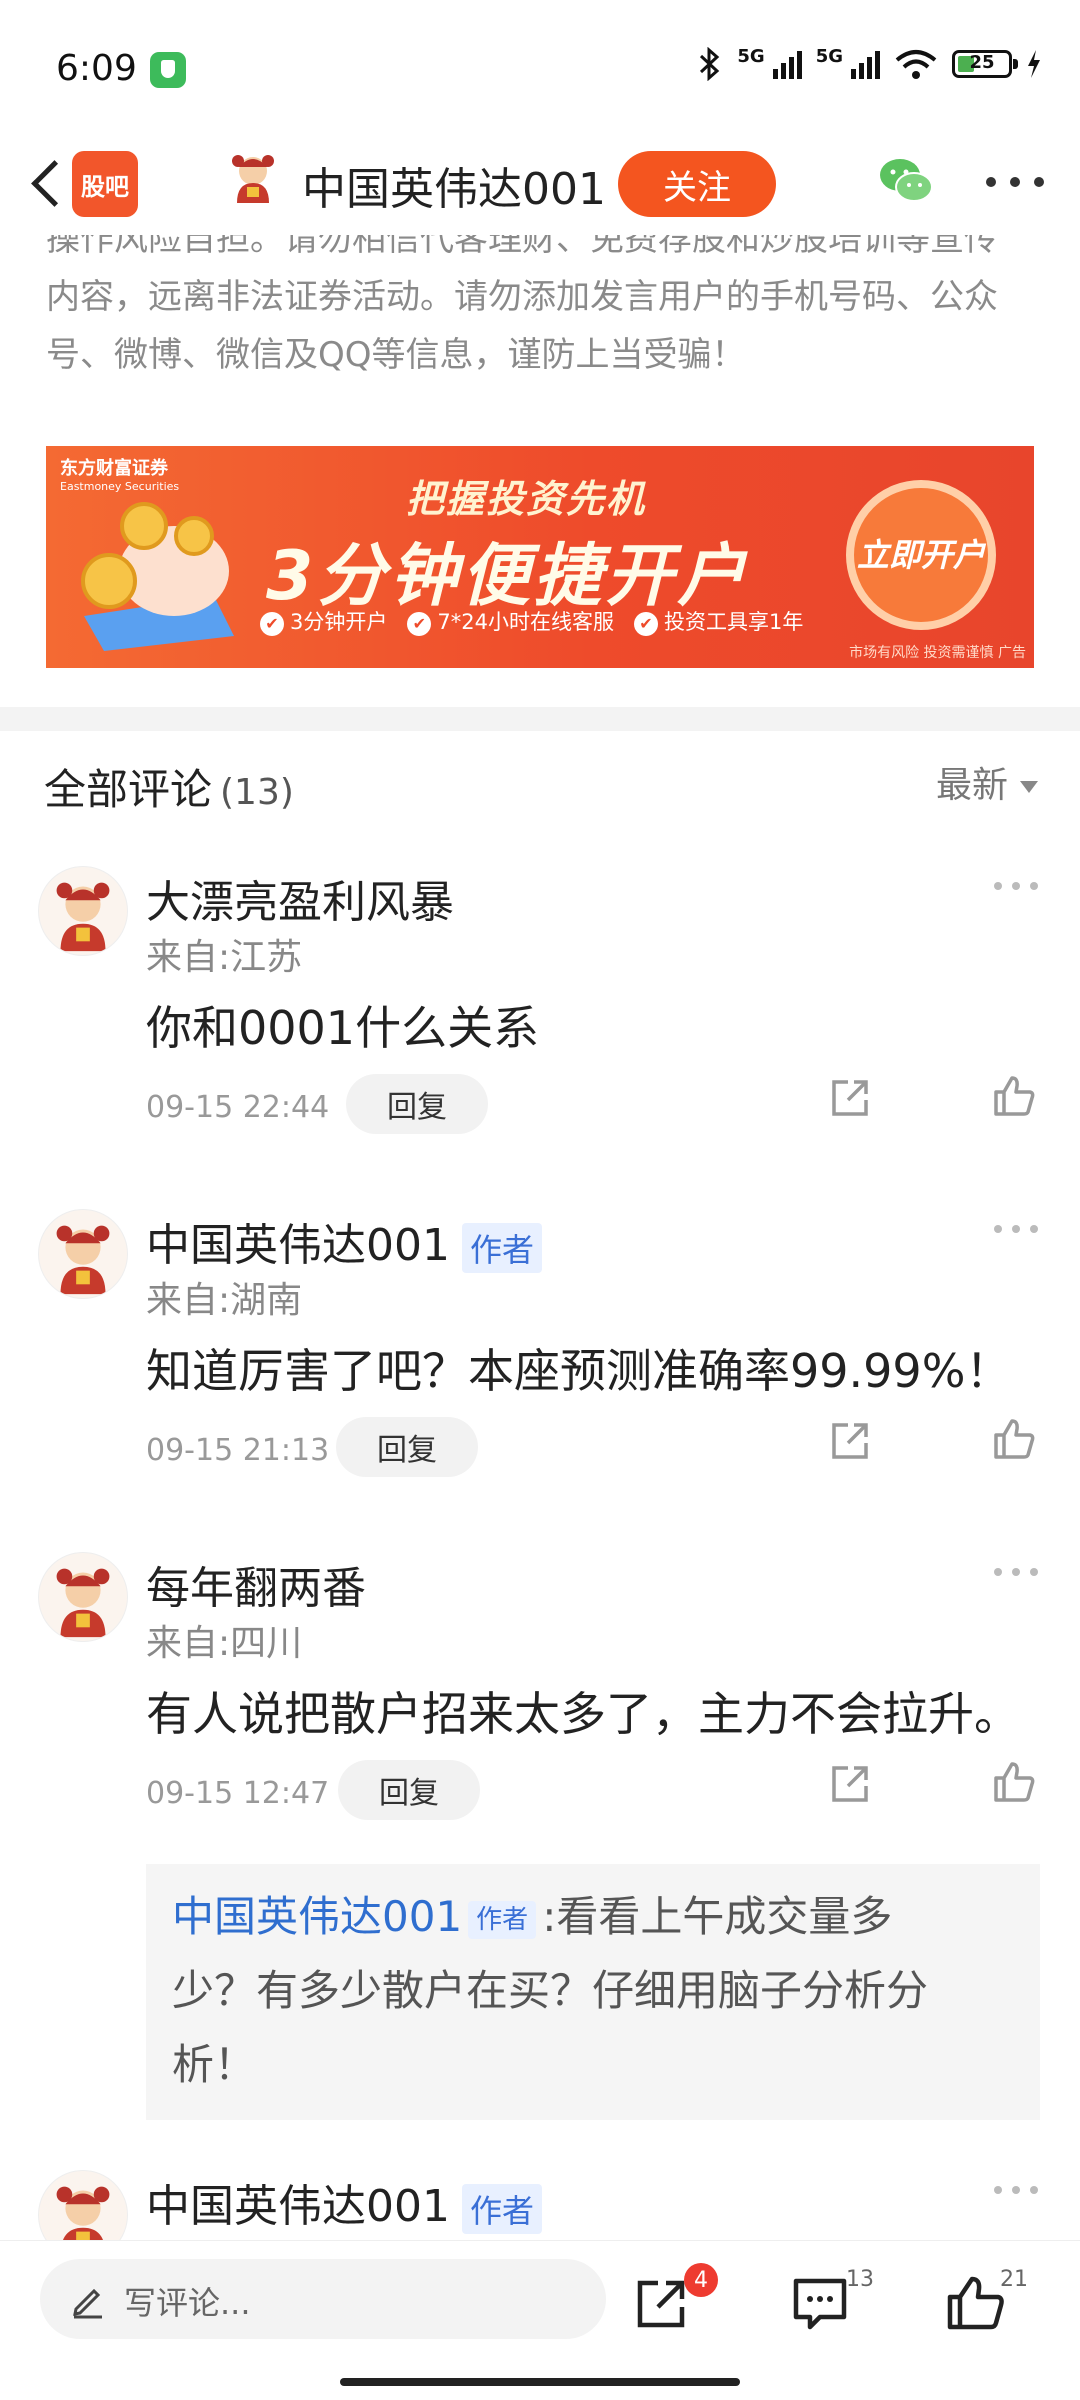 The height and width of the screenshot is (2400, 1080). What do you see at coordinates (49, 185) in the screenshot?
I see `back-arrow-icon` at bounding box center [49, 185].